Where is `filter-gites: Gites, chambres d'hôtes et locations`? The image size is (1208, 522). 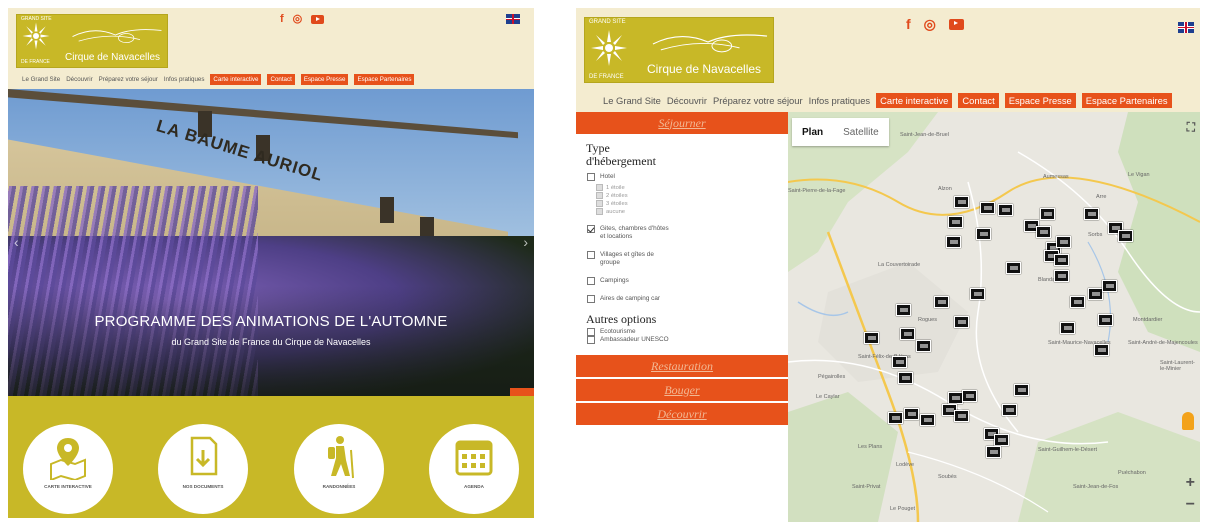 filter-gites: Gites, chambres d'hôtes et locations is located at coordinates (687, 233).